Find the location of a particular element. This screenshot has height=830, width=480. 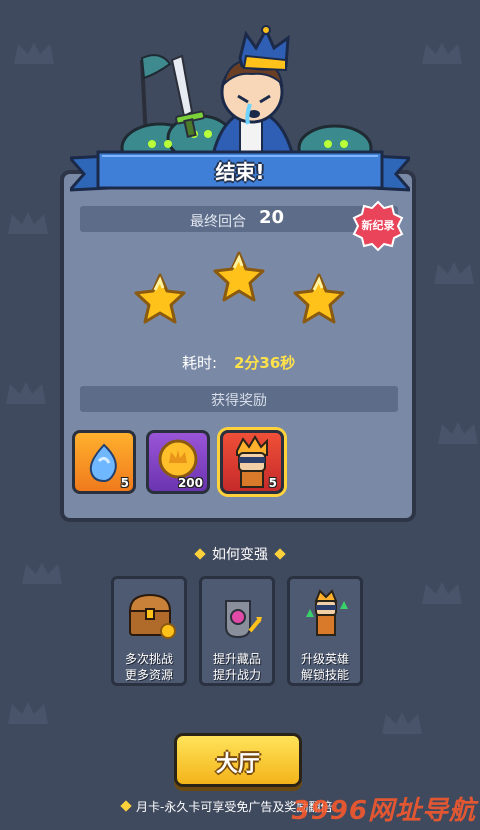

lobby-button: 大厅 is located at coordinates (238, 760).